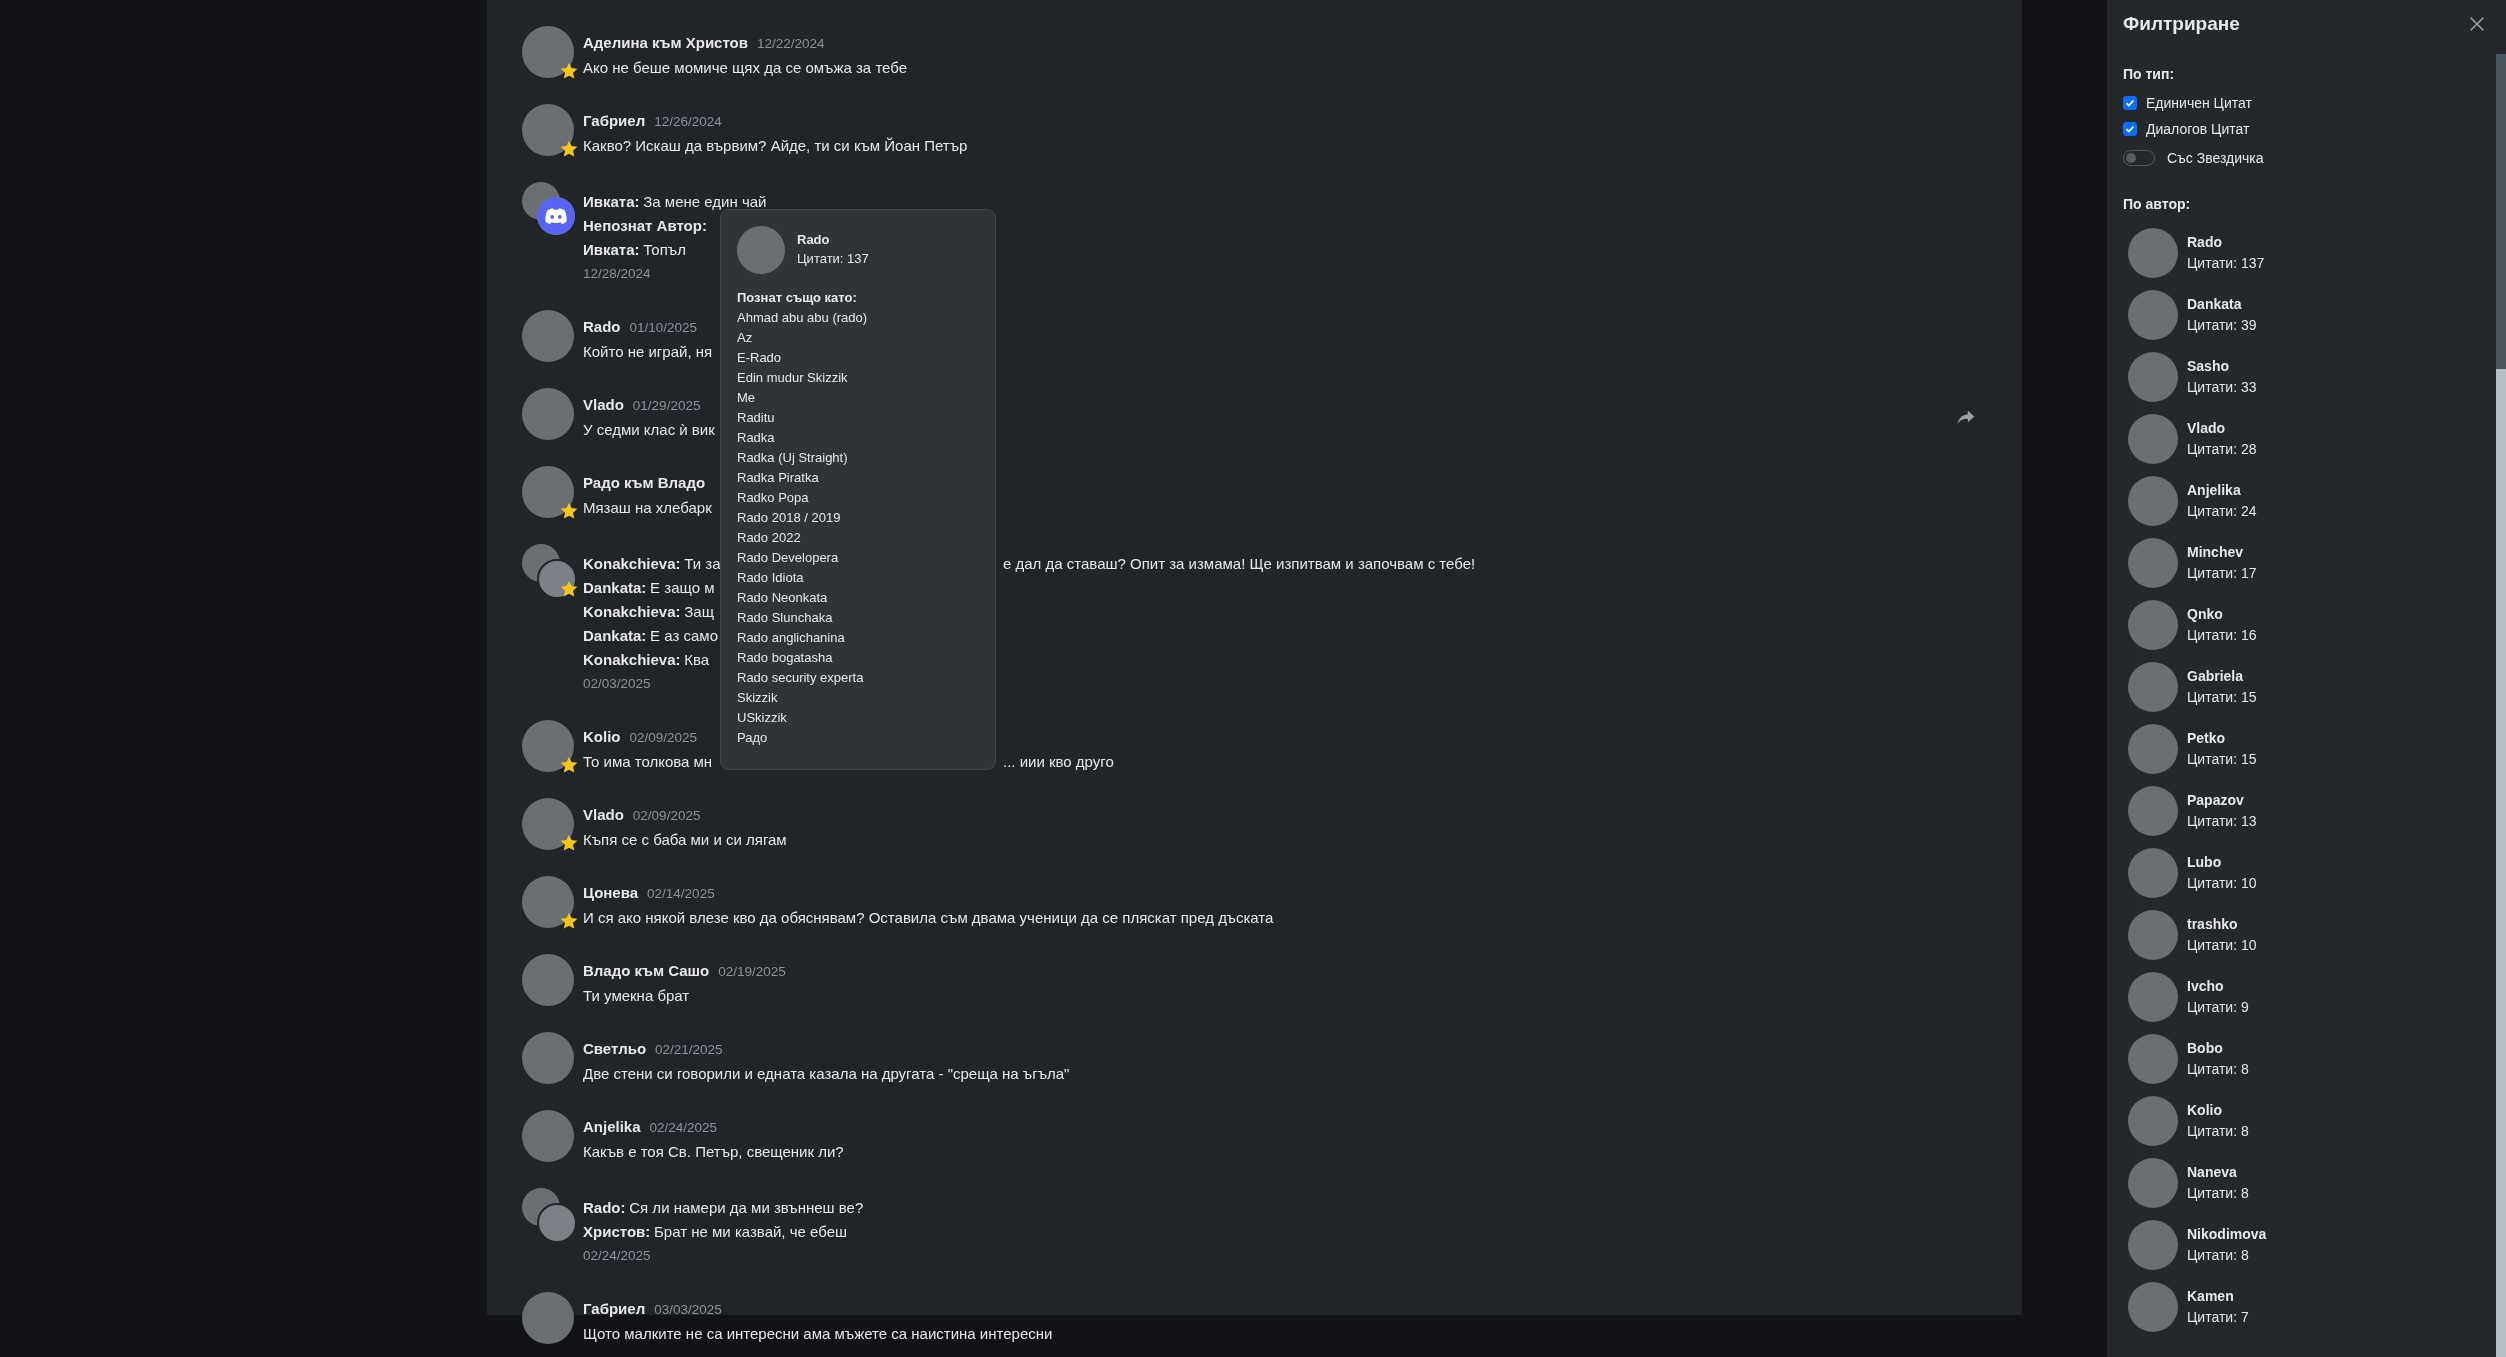 The width and height of the screenshot is (2506, 1357). What do you see at coordinates (713, 1151) in the screenshot?
I see `quote-text: Какъв е тоя Св. Петър, свещеник ли?` at bounding box center [713, 1151].